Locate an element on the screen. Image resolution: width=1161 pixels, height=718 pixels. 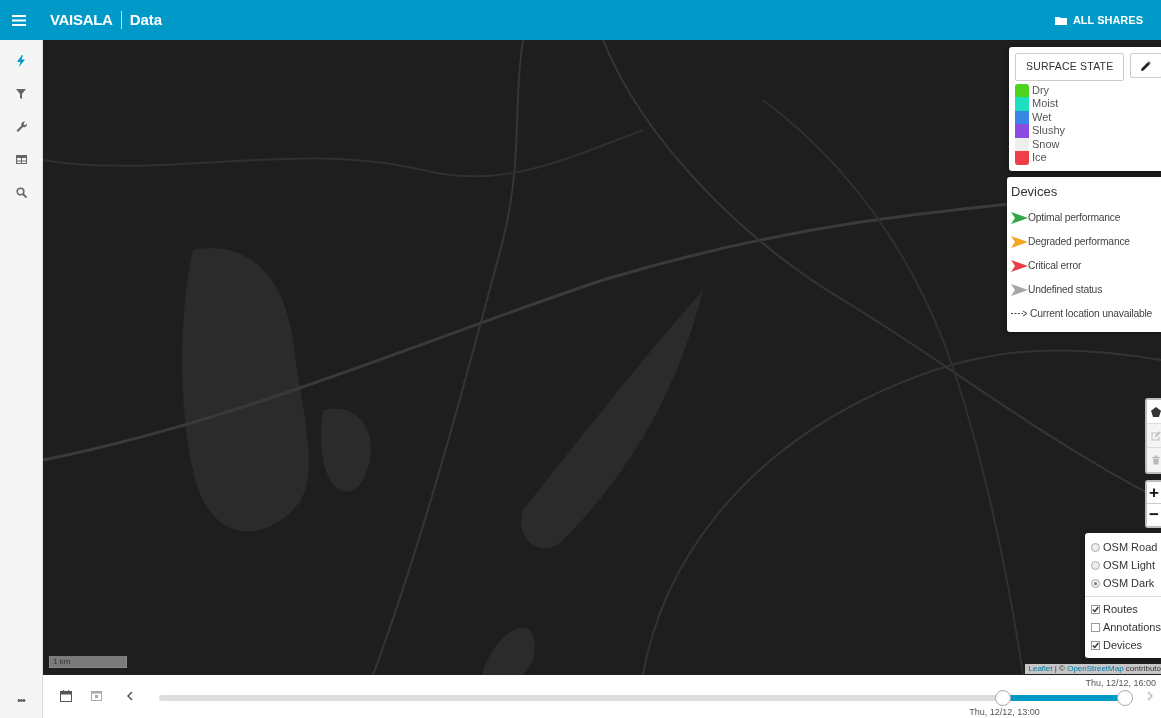
search-icon is located at coordinates (21, 193).